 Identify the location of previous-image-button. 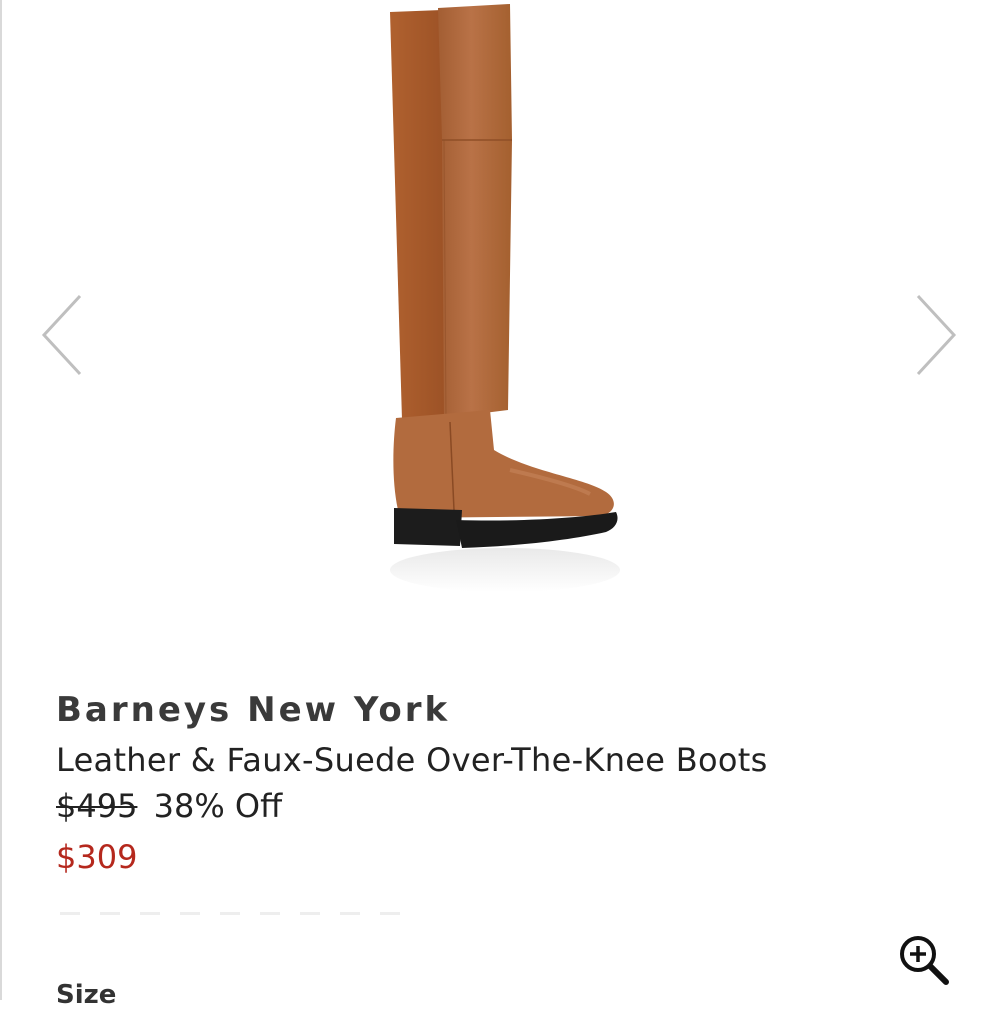
(61, 335).